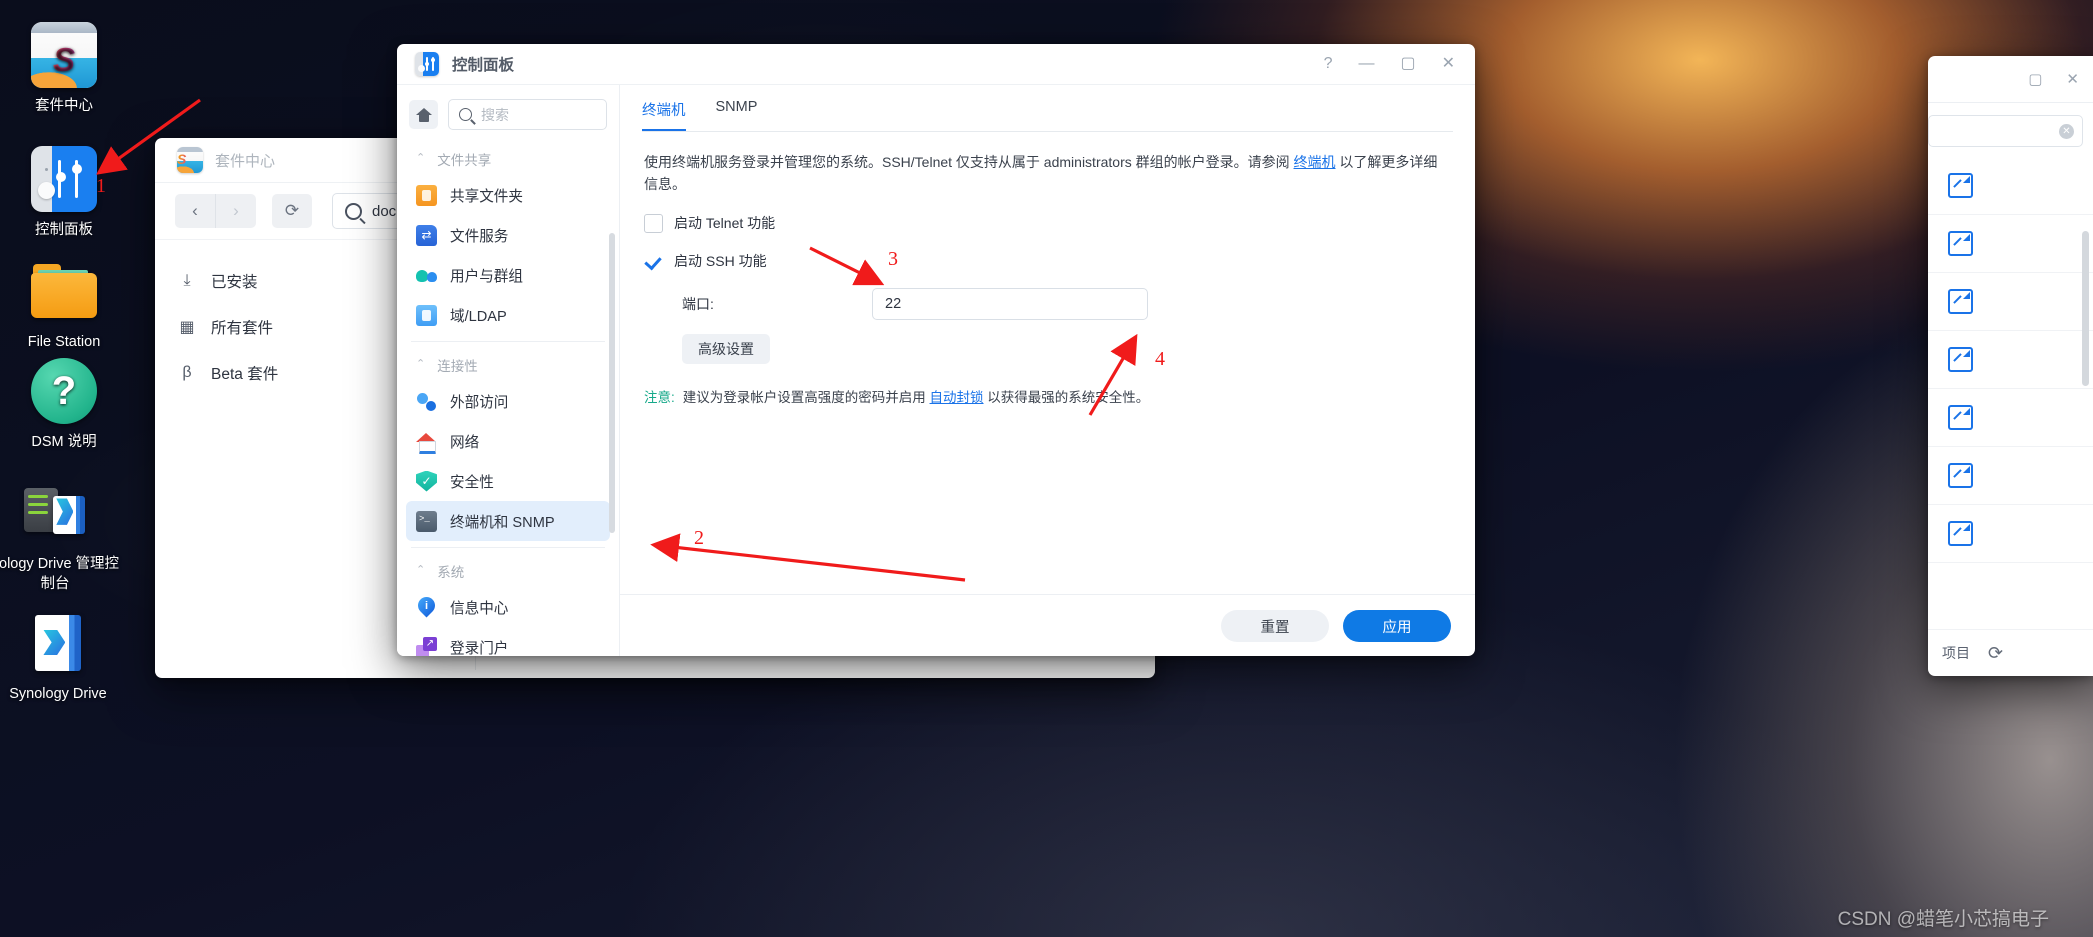 The image size is (2093, 937). Describe the element at coordinates (245, 161) in the screenshot. I see `package-center-title: 套件中心` at that location.